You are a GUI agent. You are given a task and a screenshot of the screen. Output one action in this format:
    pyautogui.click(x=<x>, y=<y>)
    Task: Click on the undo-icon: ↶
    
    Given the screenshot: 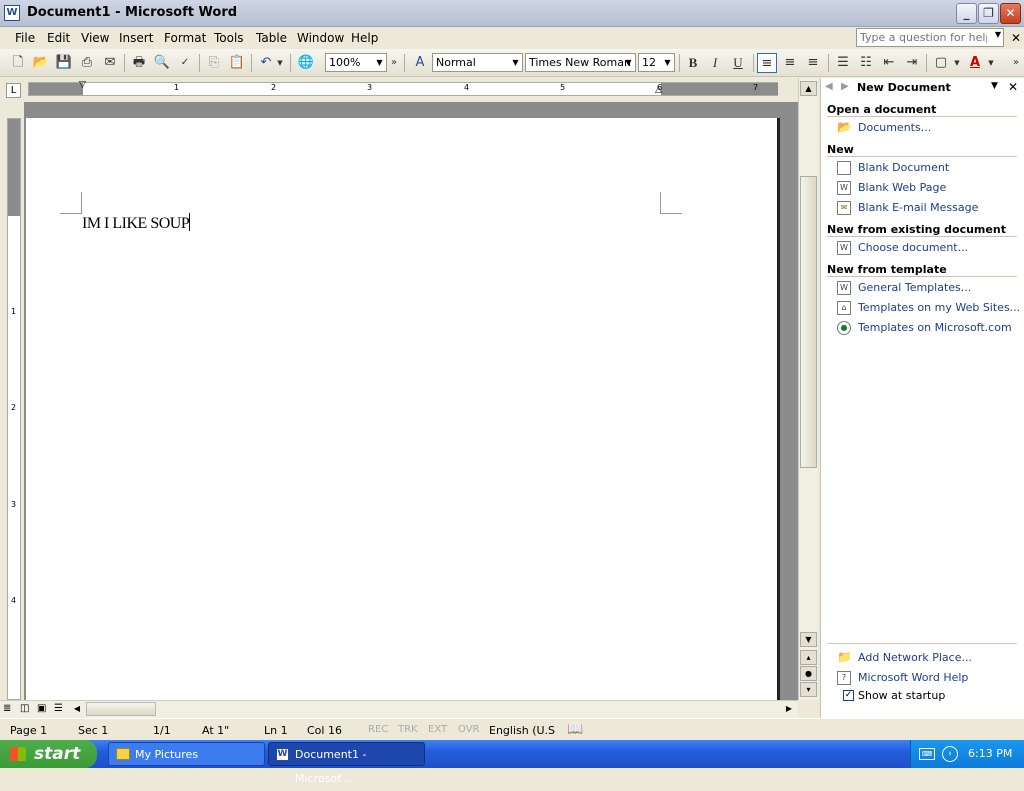 What is the action you would take?
    pyautogui.click(x=266, y=63)
    